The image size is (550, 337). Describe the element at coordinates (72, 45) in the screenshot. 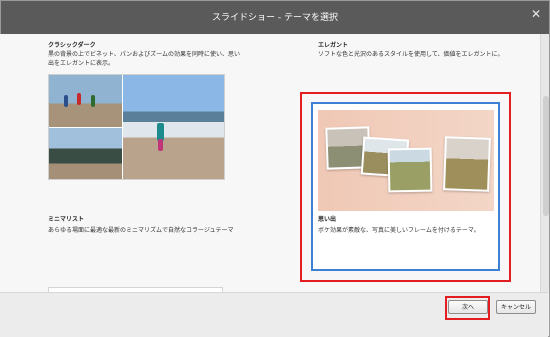

I see `theme-name-classic-dark: クラシックダーク` at that location.